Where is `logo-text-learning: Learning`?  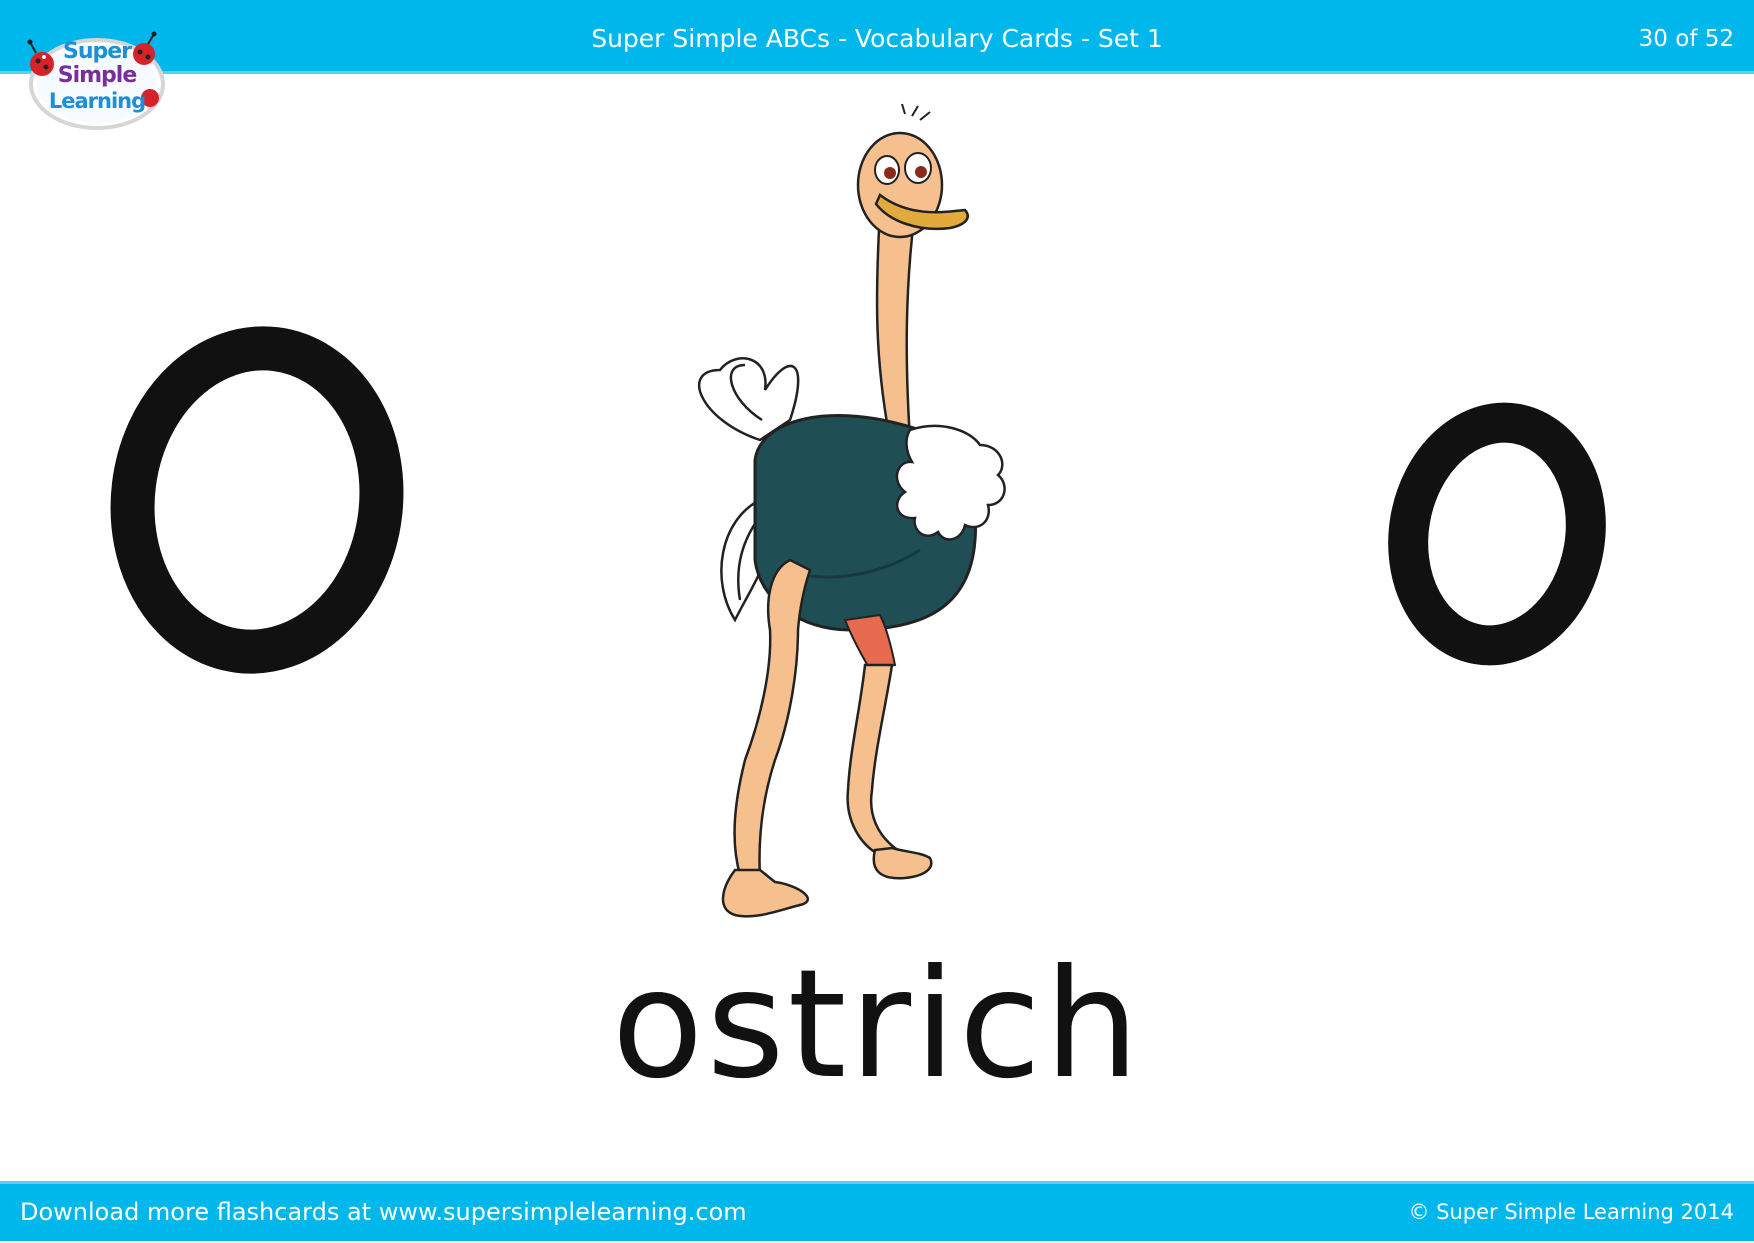
logo-text-learning: Learning is located at coordinates (97, 101).